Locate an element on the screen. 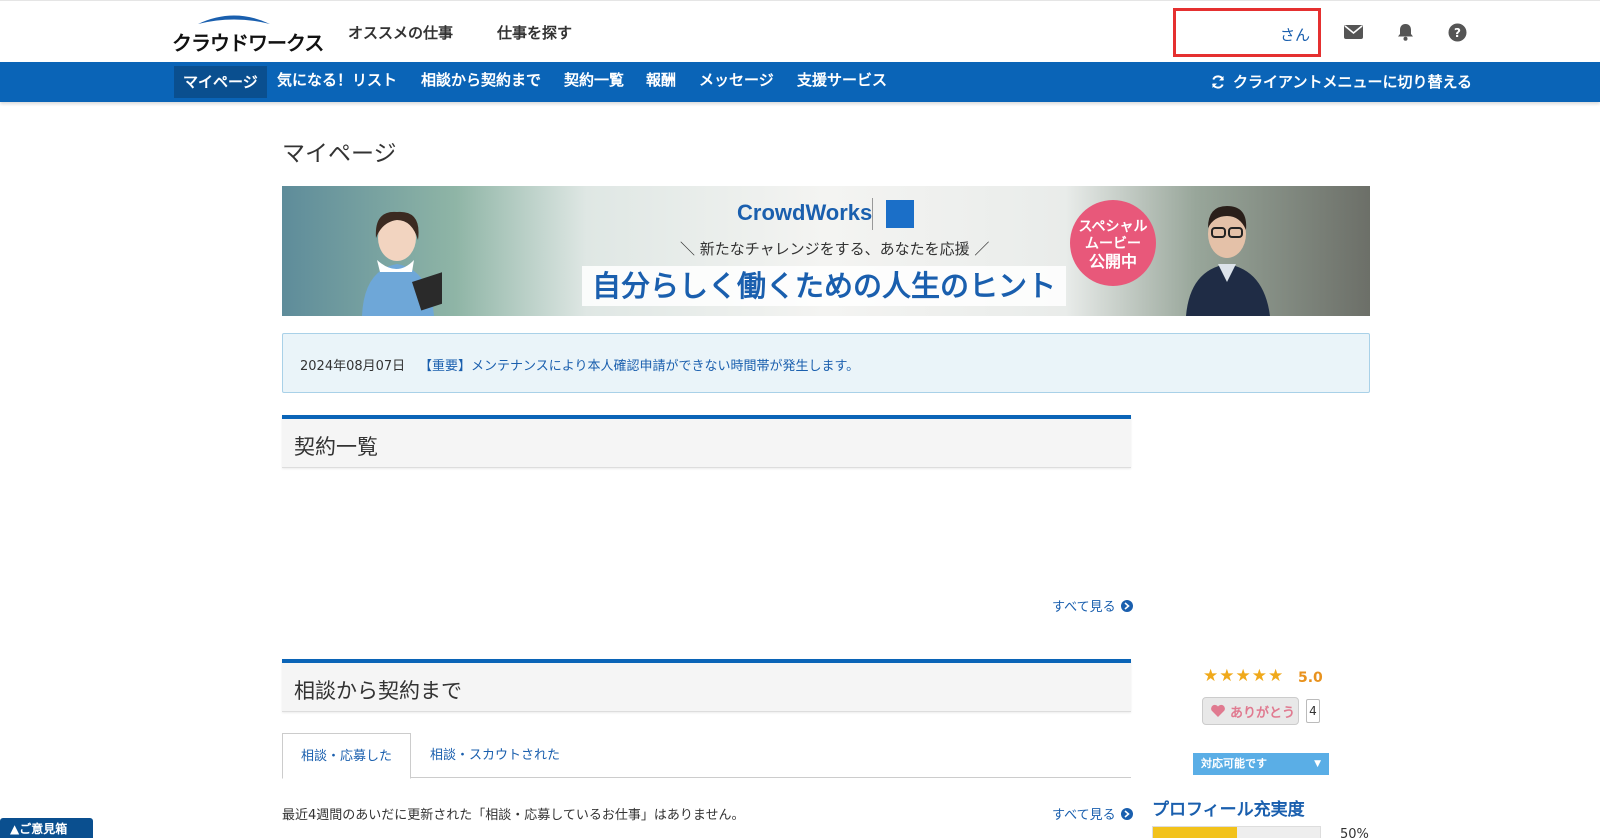  nav-item-support: 支援サービス is located at coordinates (842, 80).